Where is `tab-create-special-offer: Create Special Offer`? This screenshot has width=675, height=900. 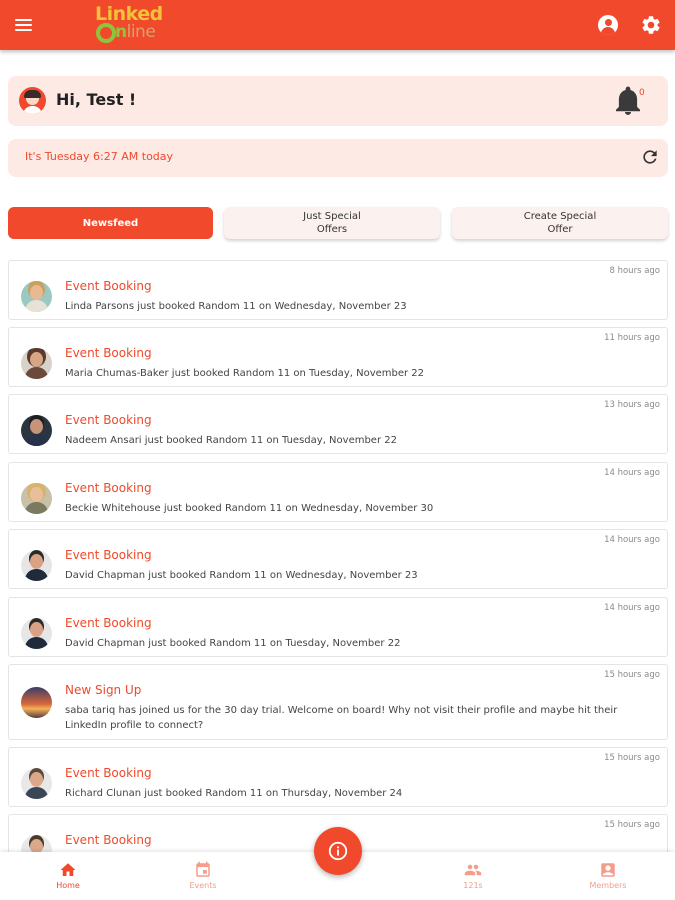 tab-create-special-offer: Create Special Offer is located at coordinates (560, 223).